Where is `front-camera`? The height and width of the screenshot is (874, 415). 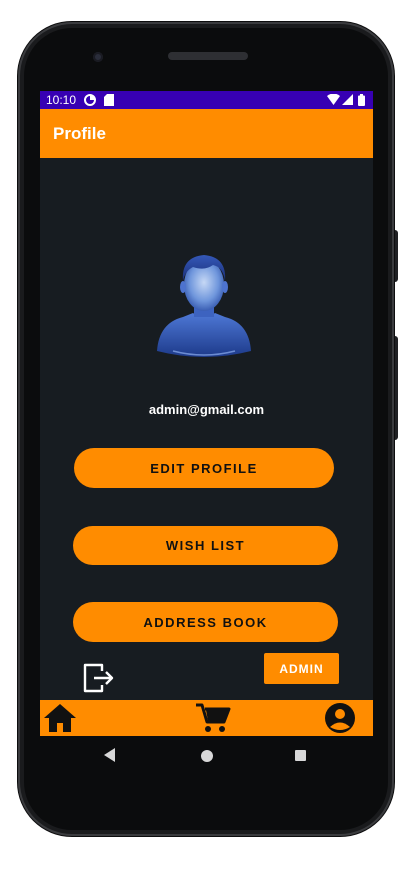 front-camera is located at coordinates (98, 57).